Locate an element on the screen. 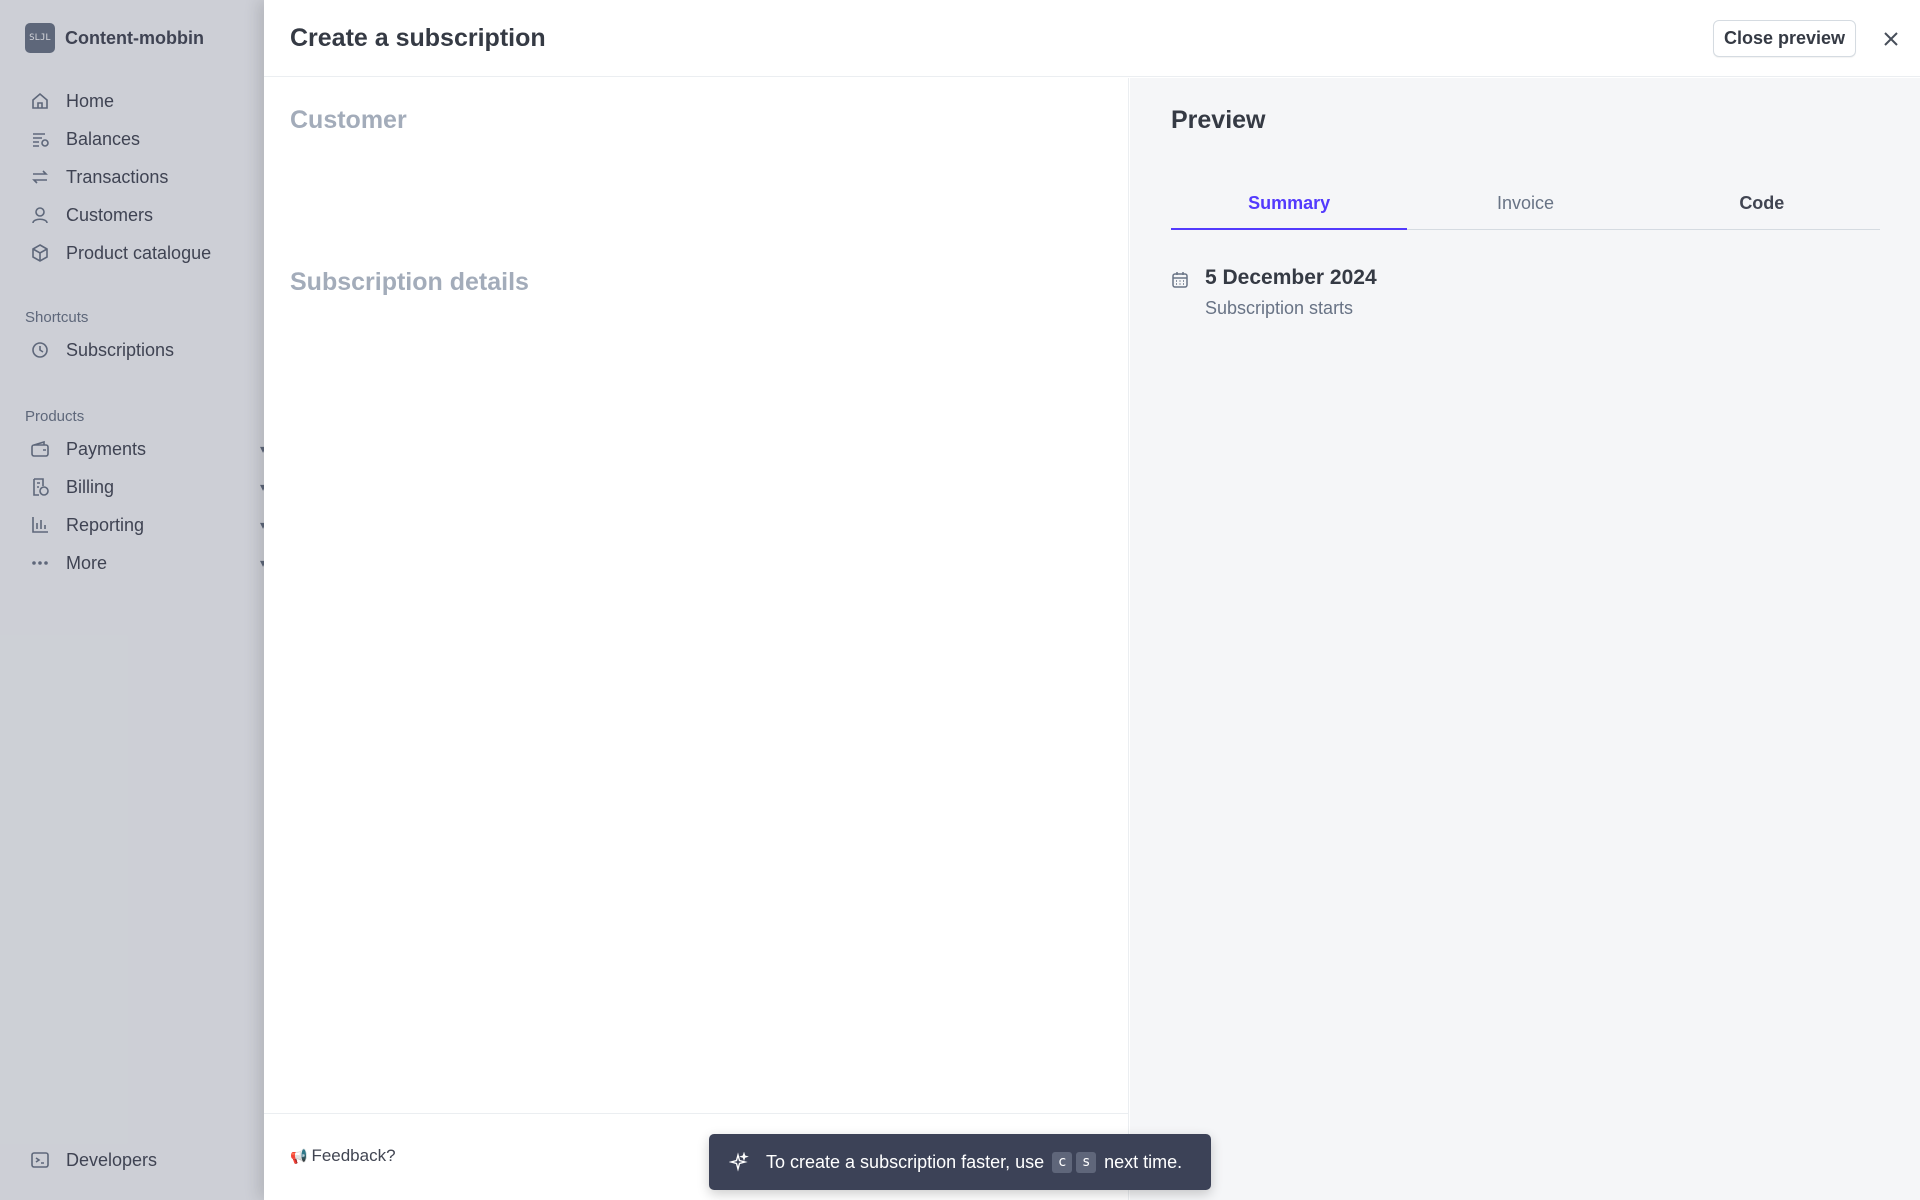  preview-title: Preview is located at coordinates (1218, 120).